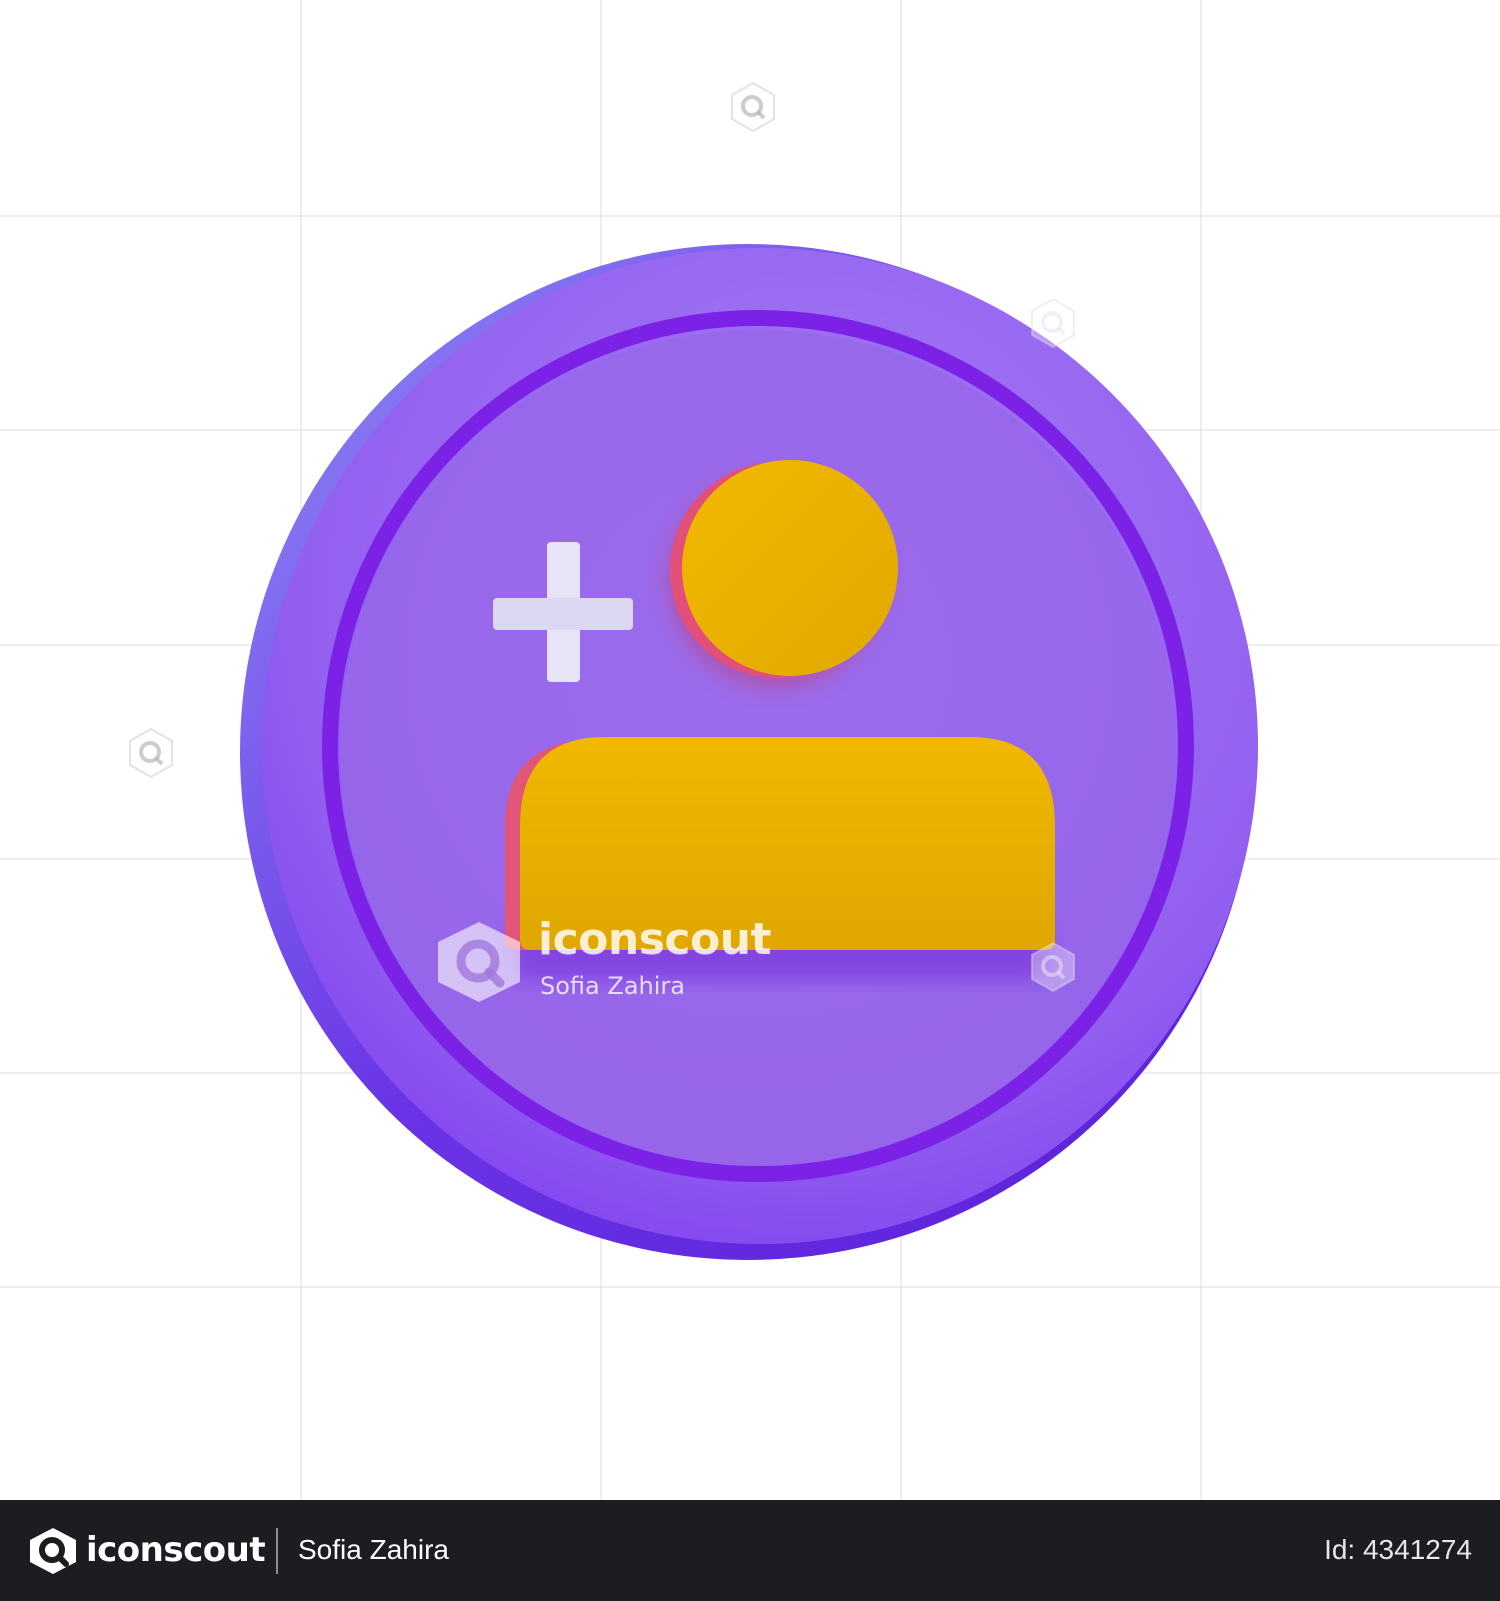 The width and height of the screenshot is (1500, 1601). I want to click on footer-brand: iconscout, so click(176, 1550).